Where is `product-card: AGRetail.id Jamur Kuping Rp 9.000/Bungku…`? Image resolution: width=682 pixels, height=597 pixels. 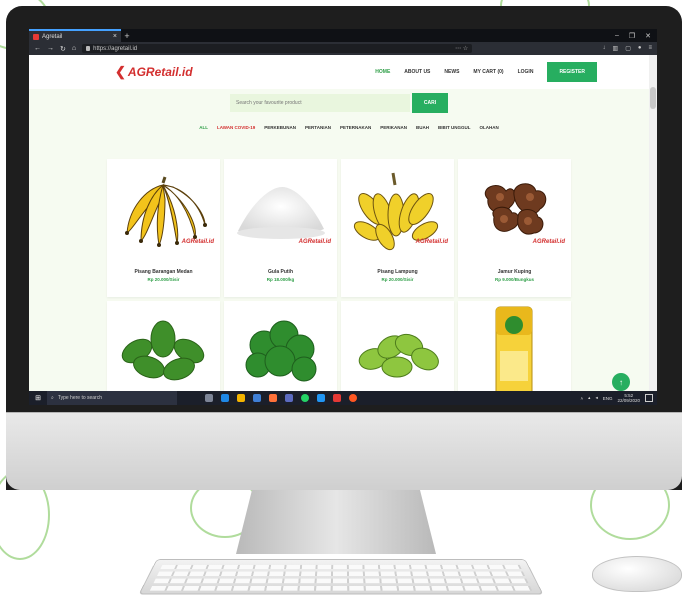
product-card: AGRetail.id Jamur Kuping Rp 9.000/Bungku… is located at coordinates (514, 228).